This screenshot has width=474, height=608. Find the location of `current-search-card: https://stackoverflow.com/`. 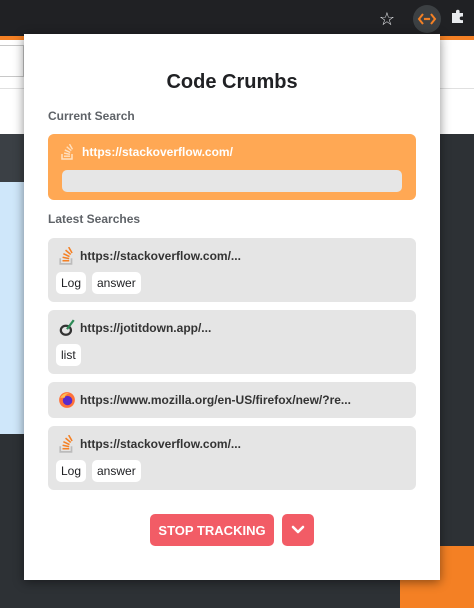

current-search-card: https://stackoverflow.com/ is located at coordinates (232, 167).